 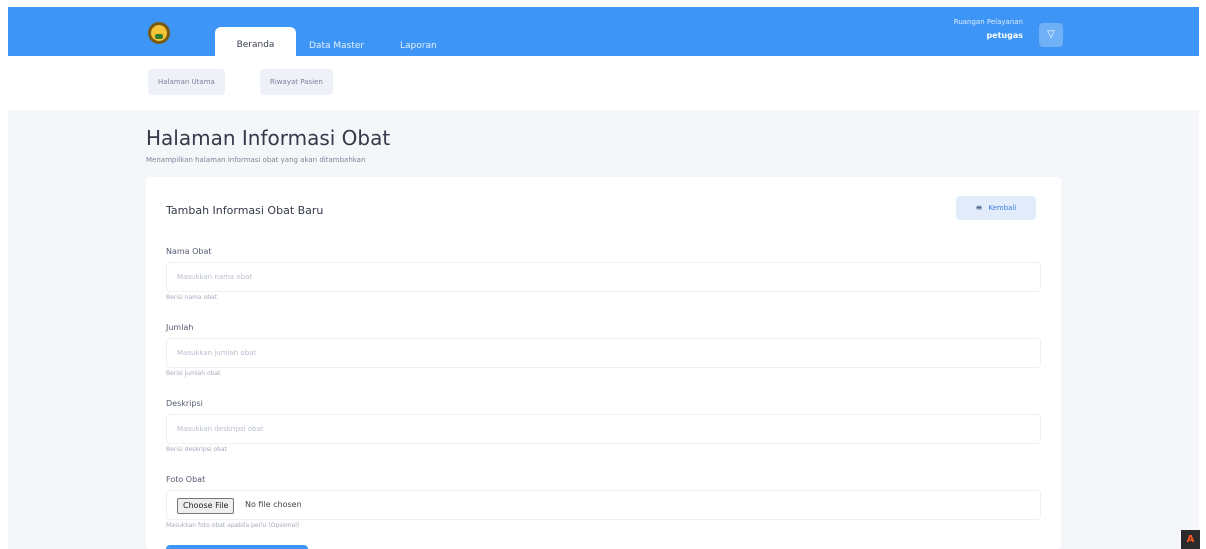 I want to click on file-status: No file chosen, so click(x=273, y=504).